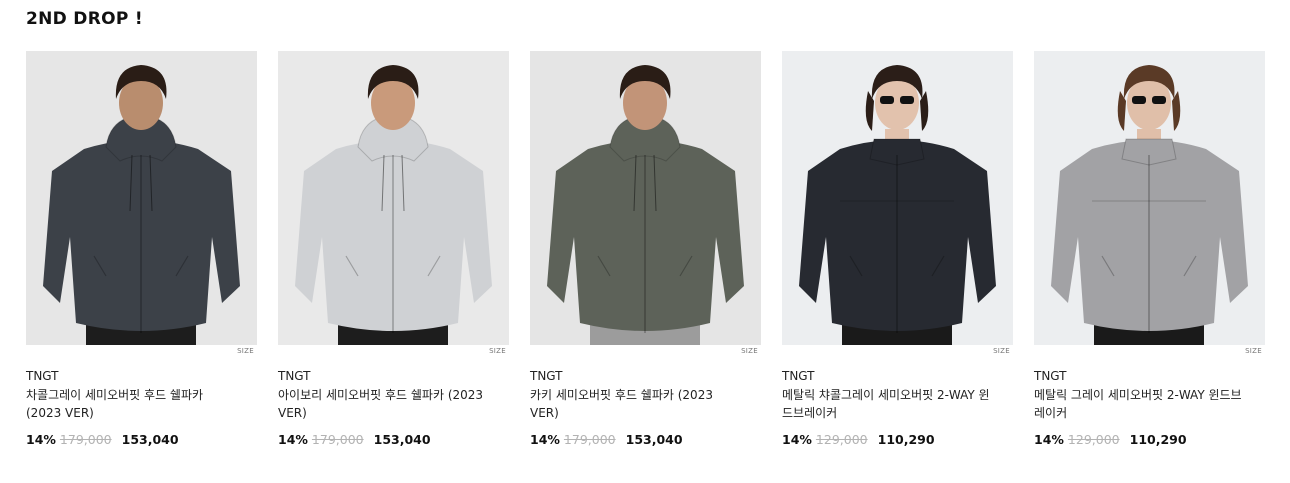 This screenshot has height=483, width=1290. What do you see at coordinates (84, 19) in the screenshot?
I see `section-title: 2ND DROP !` at bounding box center [84, 19].